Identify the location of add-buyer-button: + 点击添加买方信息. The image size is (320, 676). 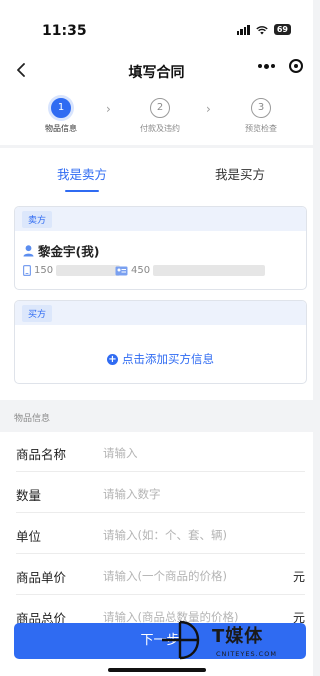
(160, 359).